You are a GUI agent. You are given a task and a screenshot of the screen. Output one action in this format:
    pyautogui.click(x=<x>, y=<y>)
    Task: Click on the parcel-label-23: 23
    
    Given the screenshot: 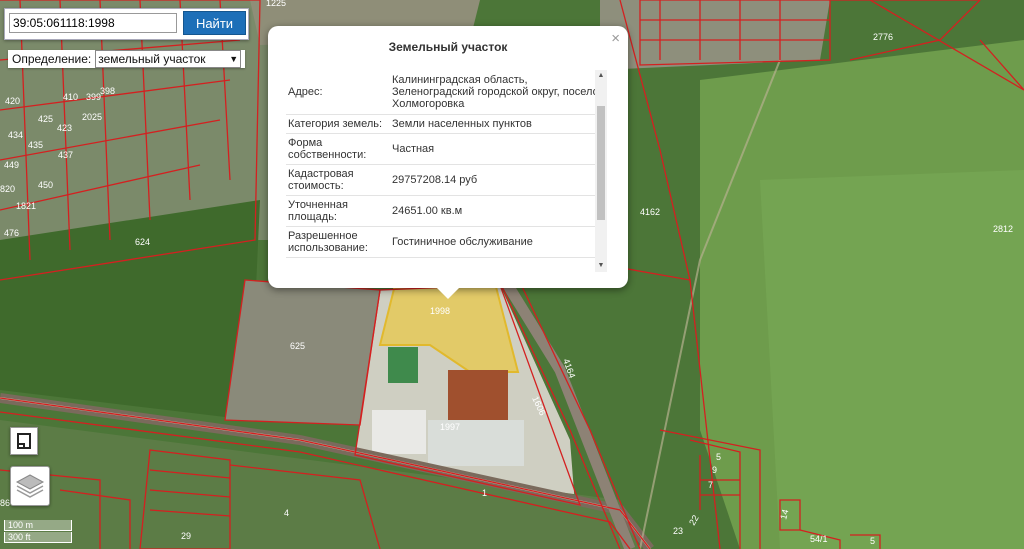 What is the action you would take?
    pyautogui.click(x=678, y=531)
    